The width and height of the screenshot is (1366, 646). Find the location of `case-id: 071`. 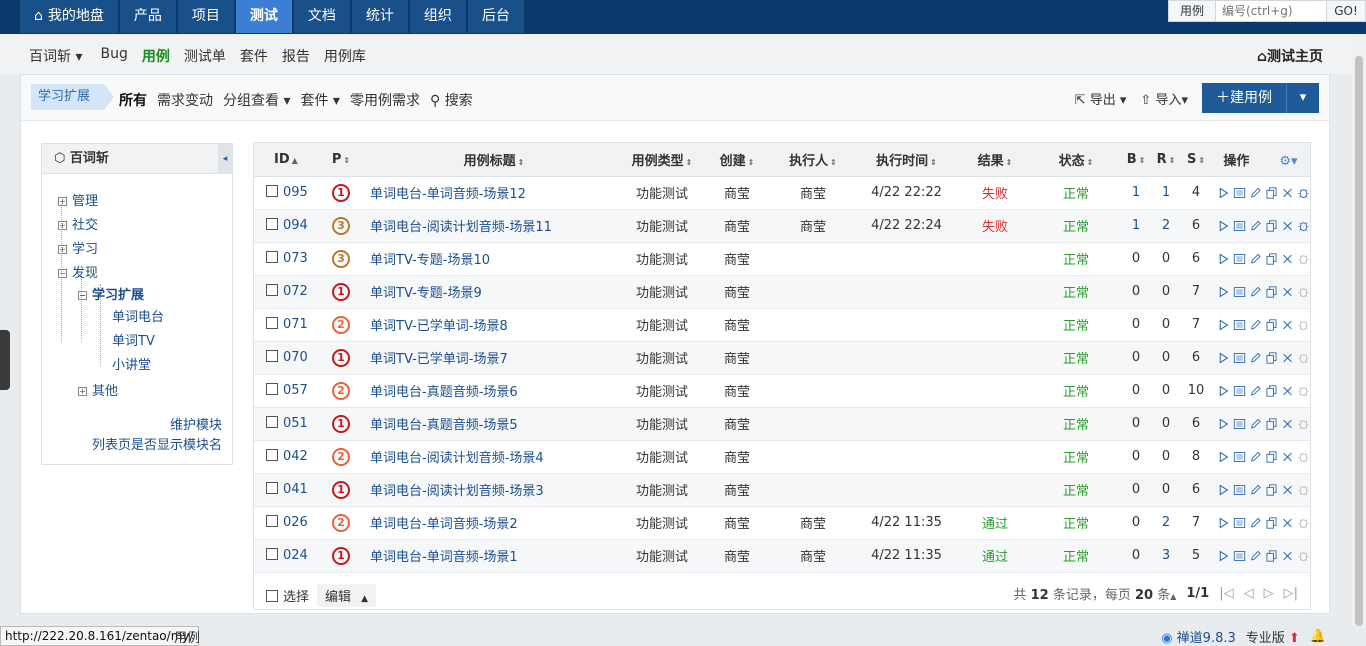

case-id: 071 is located at coordinates (285, 325).